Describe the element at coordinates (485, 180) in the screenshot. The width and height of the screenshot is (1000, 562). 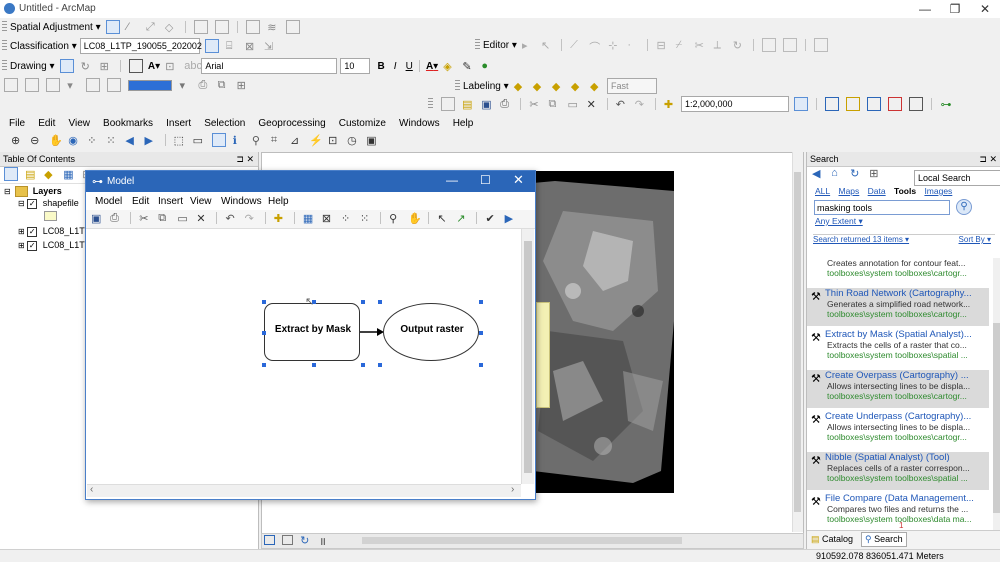
I see `model-maximize-button: ☐` at that location.